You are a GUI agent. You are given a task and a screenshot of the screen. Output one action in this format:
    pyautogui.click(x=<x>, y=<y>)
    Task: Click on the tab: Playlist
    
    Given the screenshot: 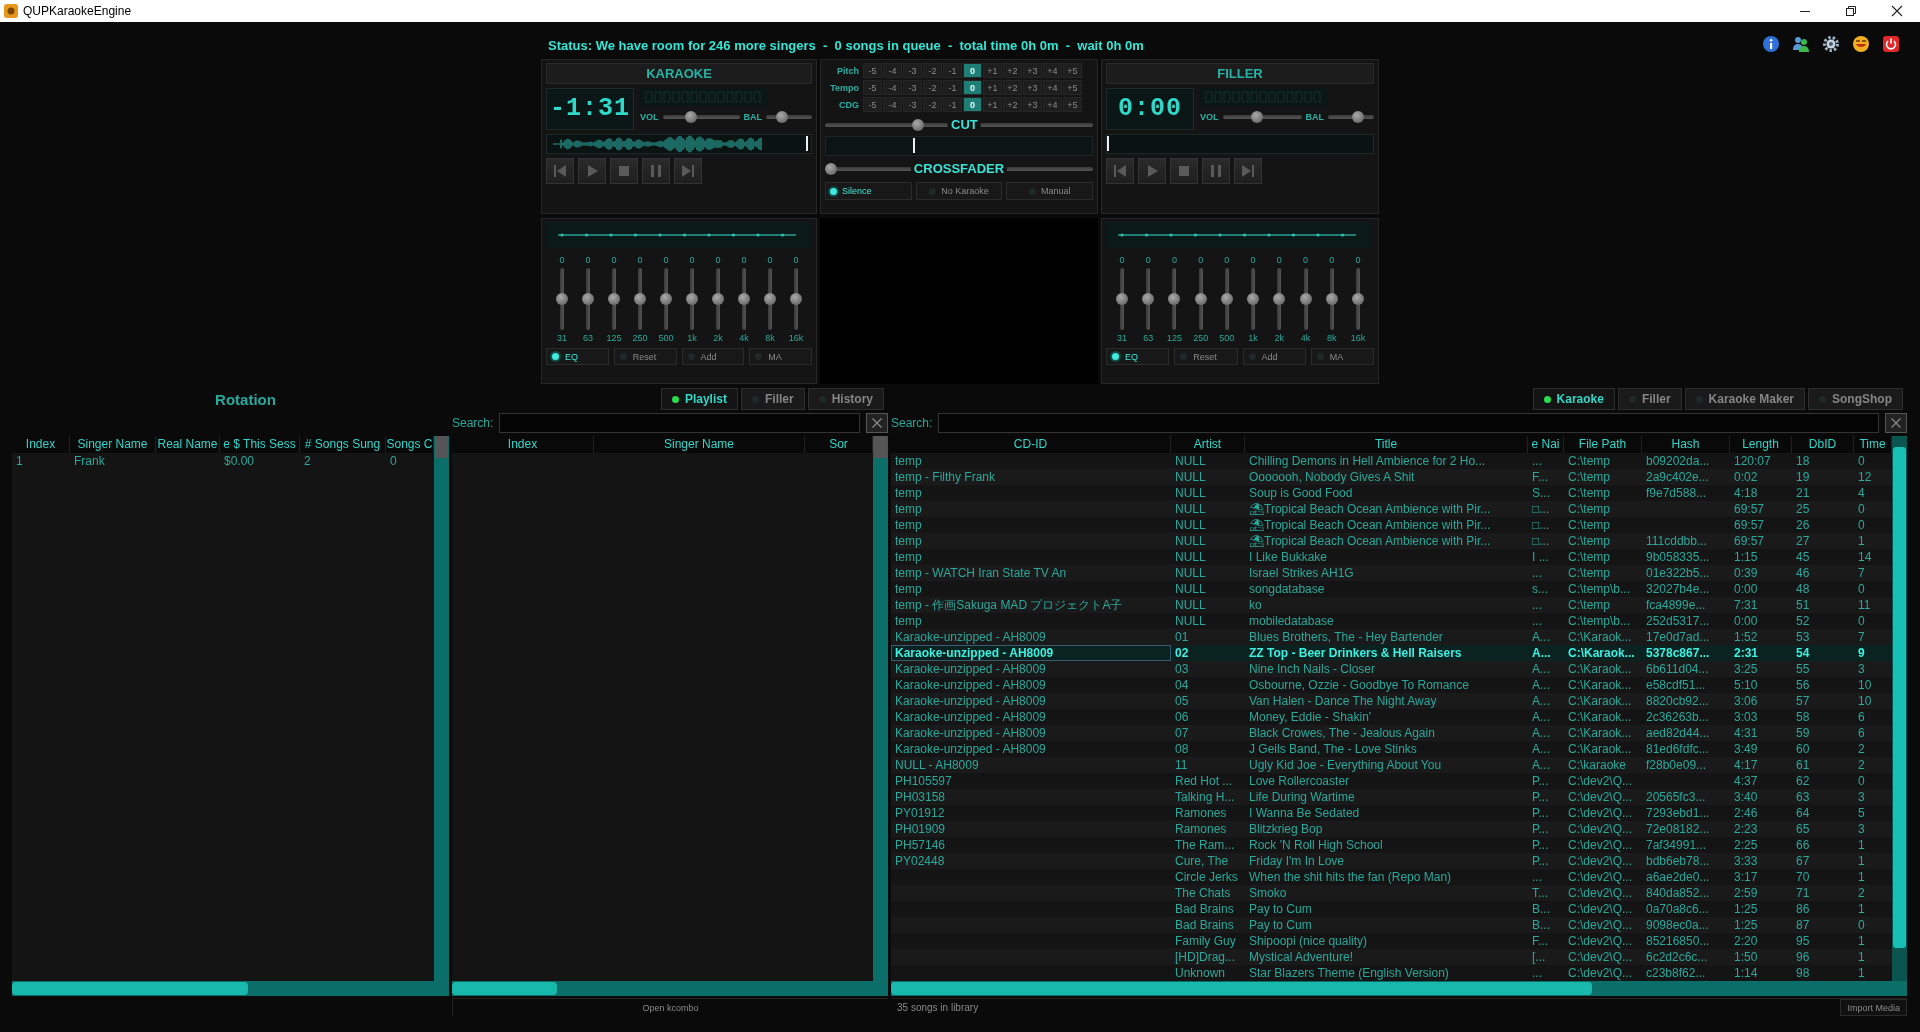 What is the action you would take?
    pyautogui.click(x=699, y=399)
    